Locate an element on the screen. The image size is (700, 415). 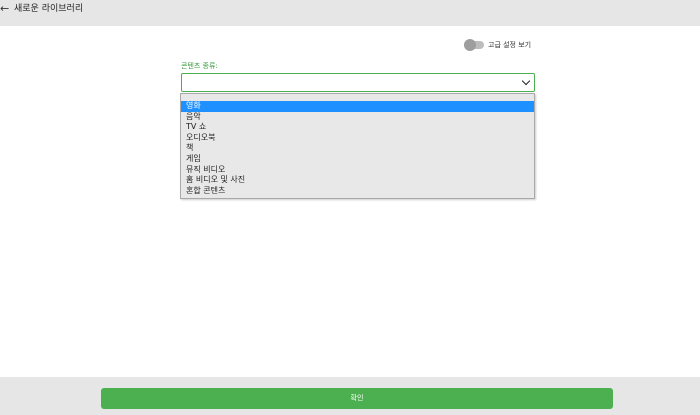
header-bar: ← 새로운 라이브러리 is located at coordinates (350, 13).